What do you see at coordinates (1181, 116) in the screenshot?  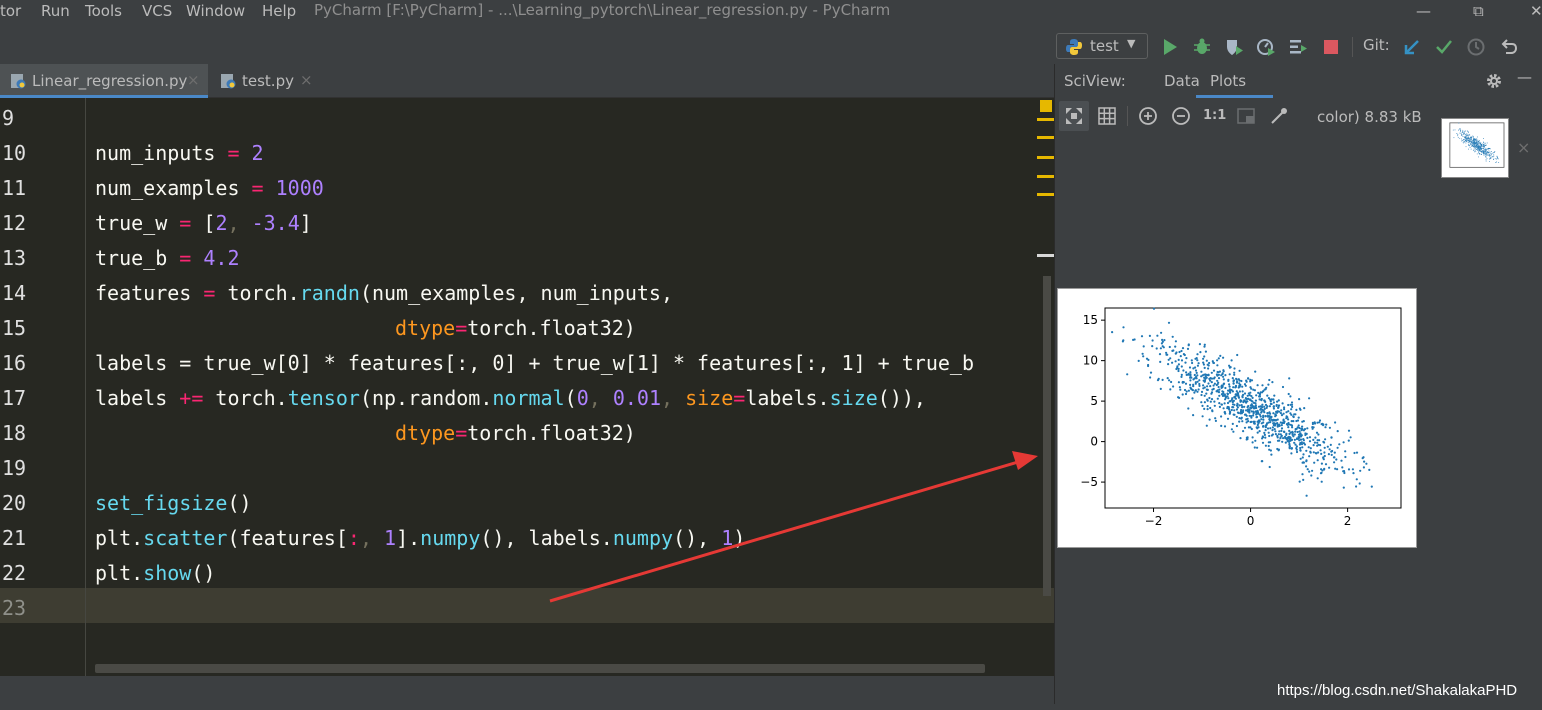 I see `zoom-out-icon` at bounding box center [1181, 116].